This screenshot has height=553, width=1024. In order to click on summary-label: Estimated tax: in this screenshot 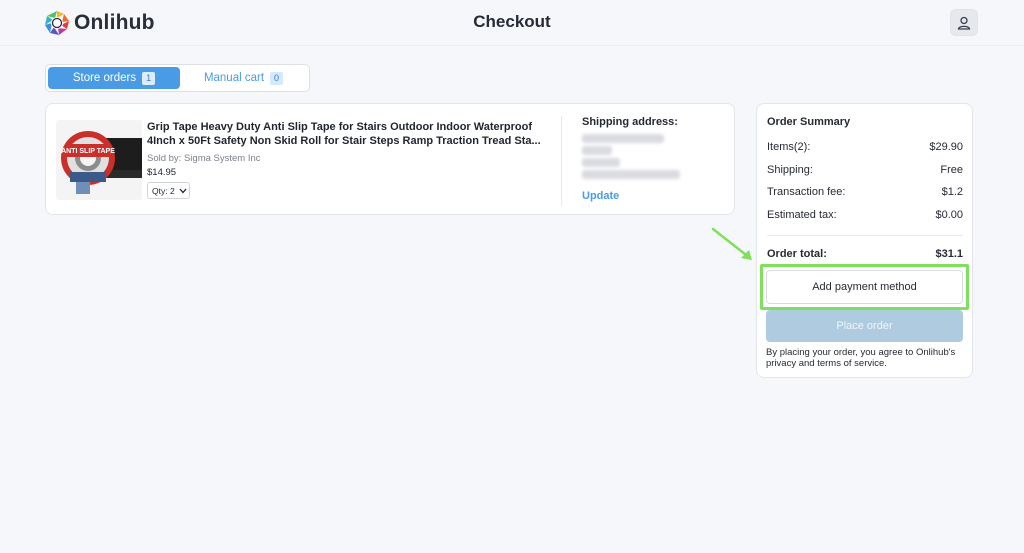, I will do `click(802, 215)`.